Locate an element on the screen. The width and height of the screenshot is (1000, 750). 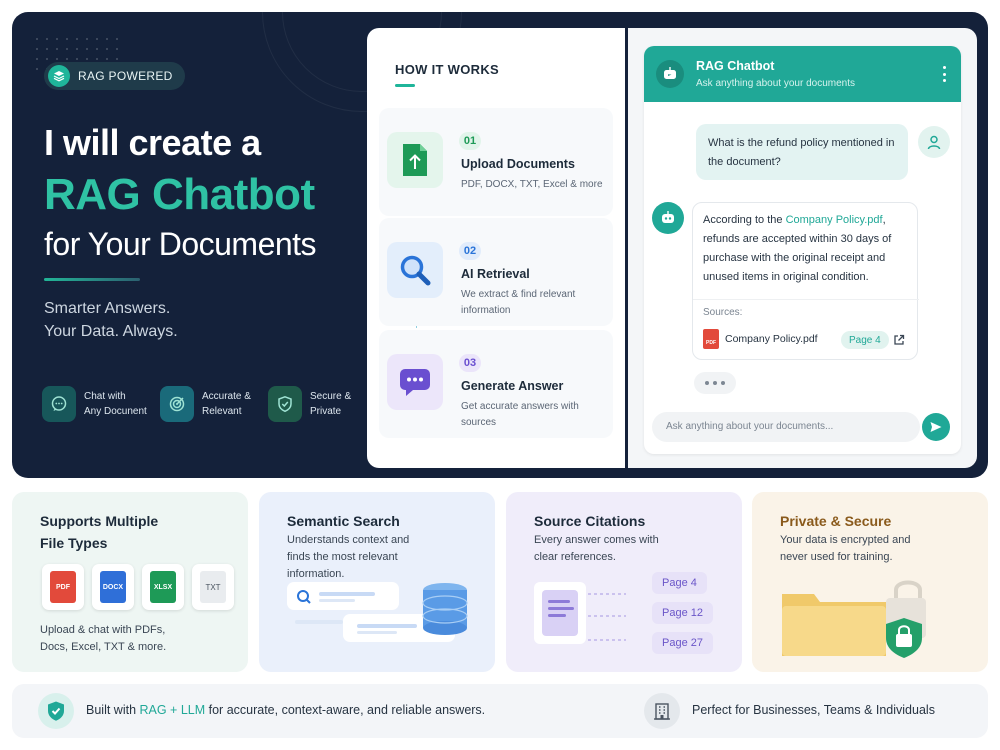
upload-document-icon is located at coordinates (415, 160).